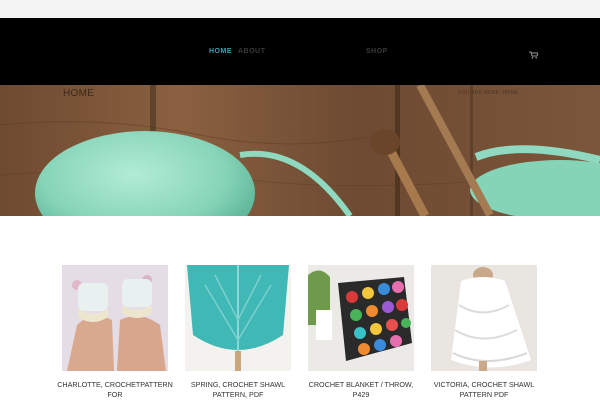  What do you see at coordinates (484, 390) in the screenshot?
I see `product-title: VICTORIA, CROCHET SHAWL PATTERN PDF` at bounding box center [484, 390].